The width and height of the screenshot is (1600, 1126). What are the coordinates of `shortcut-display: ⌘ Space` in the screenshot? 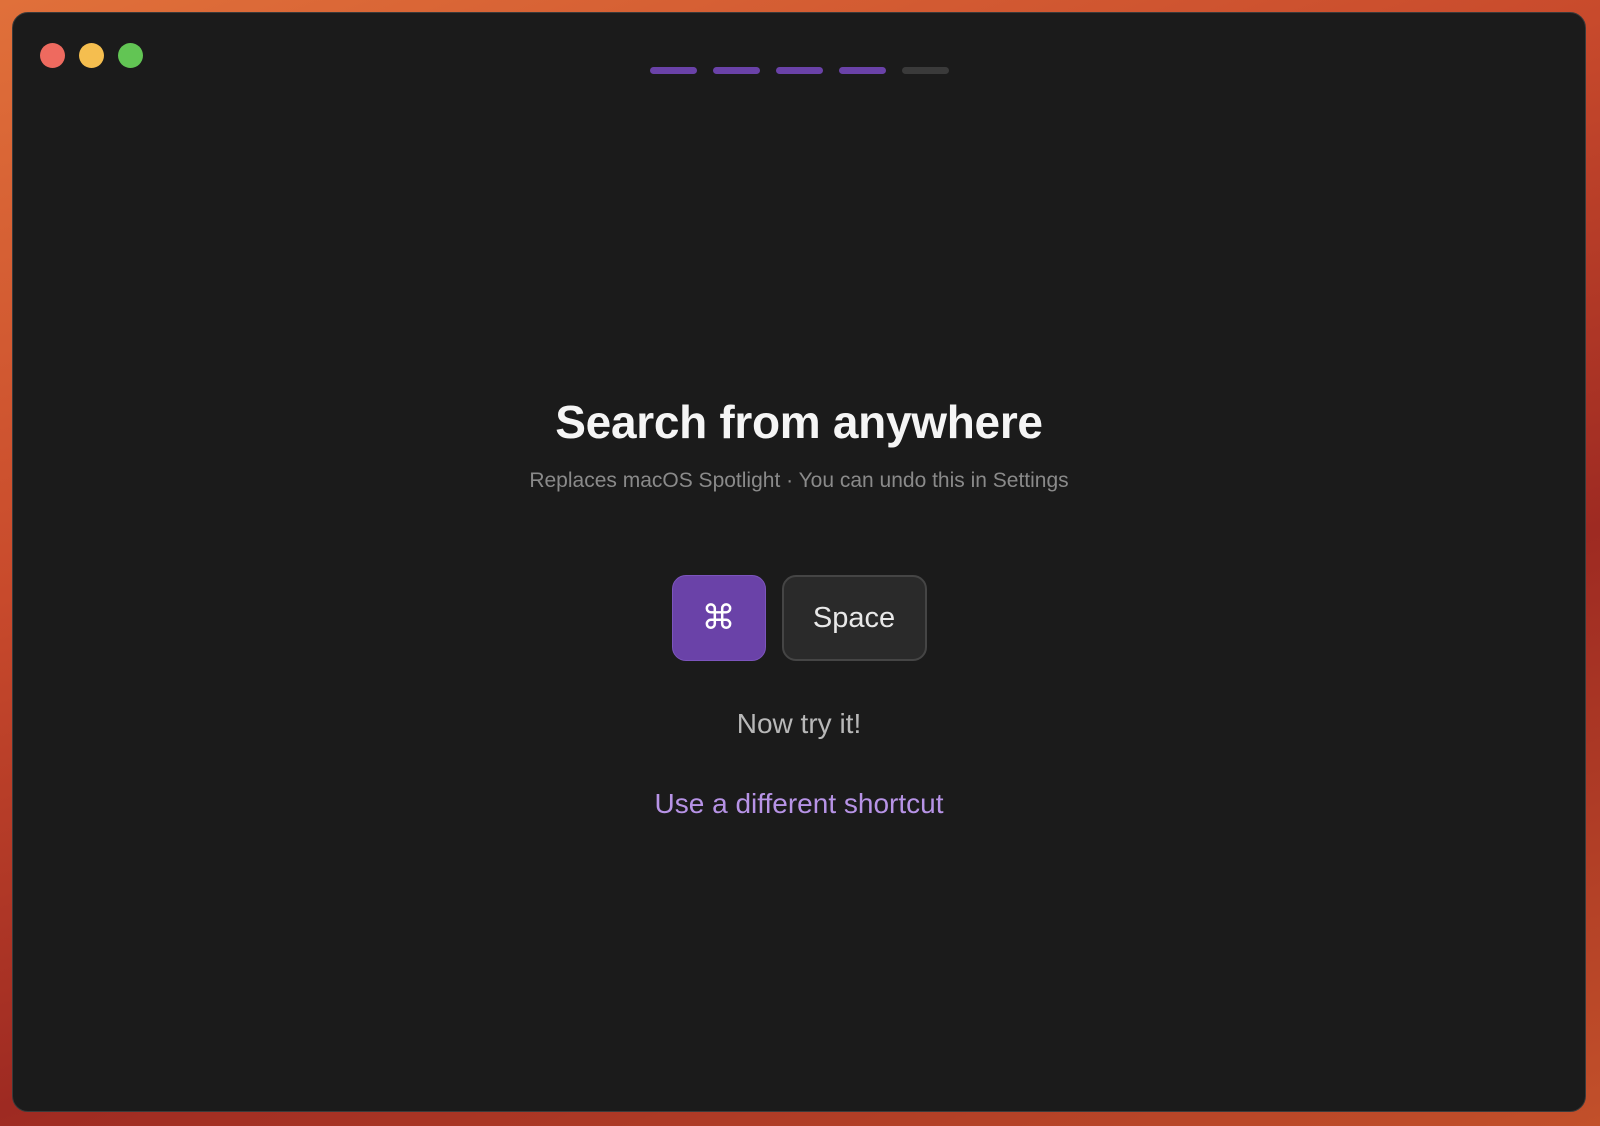 It's located at (799, 618).